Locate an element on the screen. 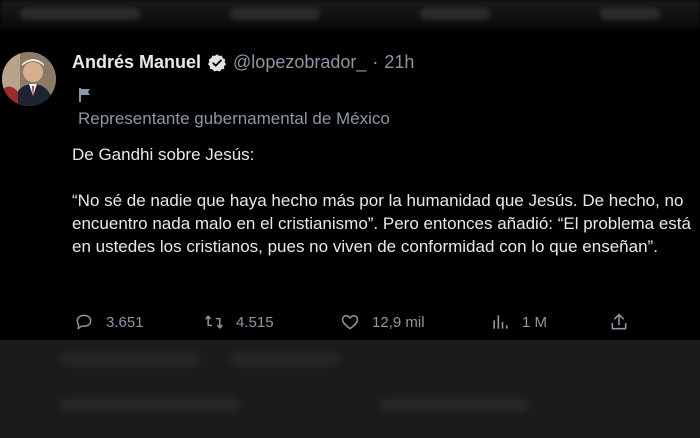  handle: @lopezobrador_ is located at coordinates (299, 62).